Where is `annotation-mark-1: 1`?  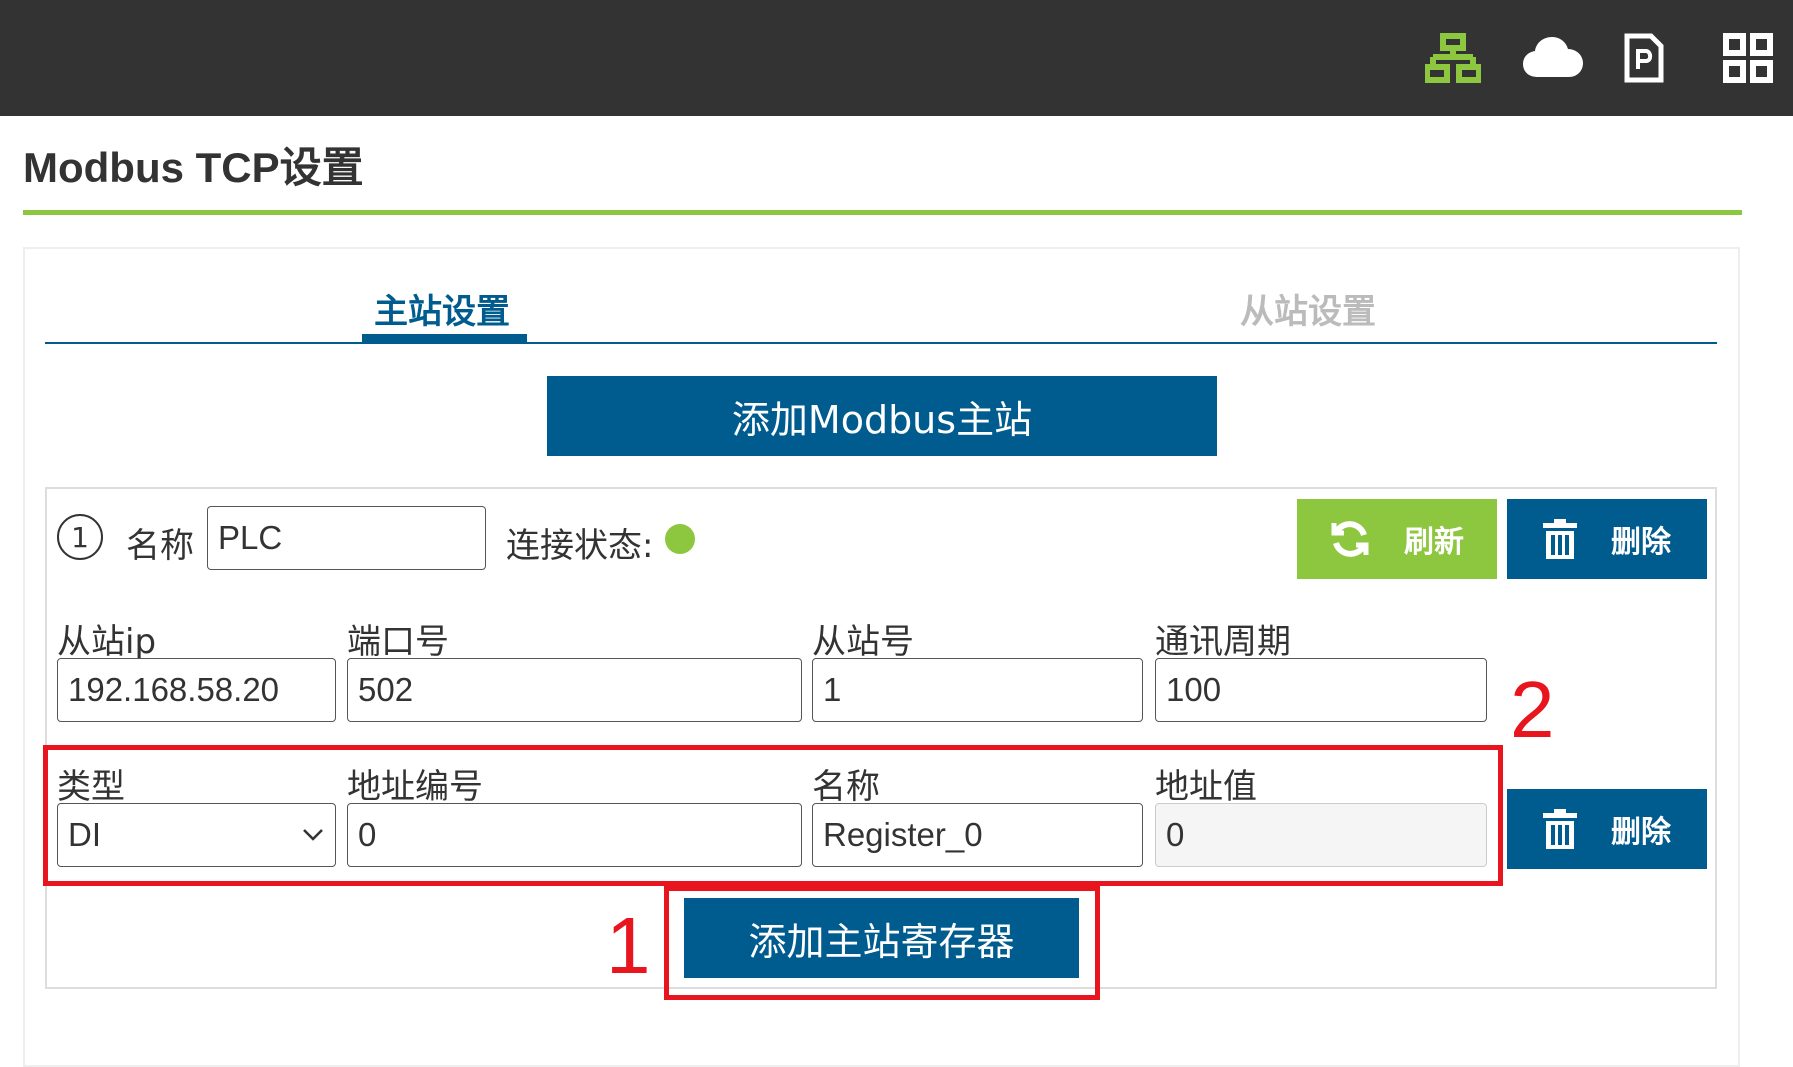
annotation-mark-1: 1 is located at coordinates (628, 945).